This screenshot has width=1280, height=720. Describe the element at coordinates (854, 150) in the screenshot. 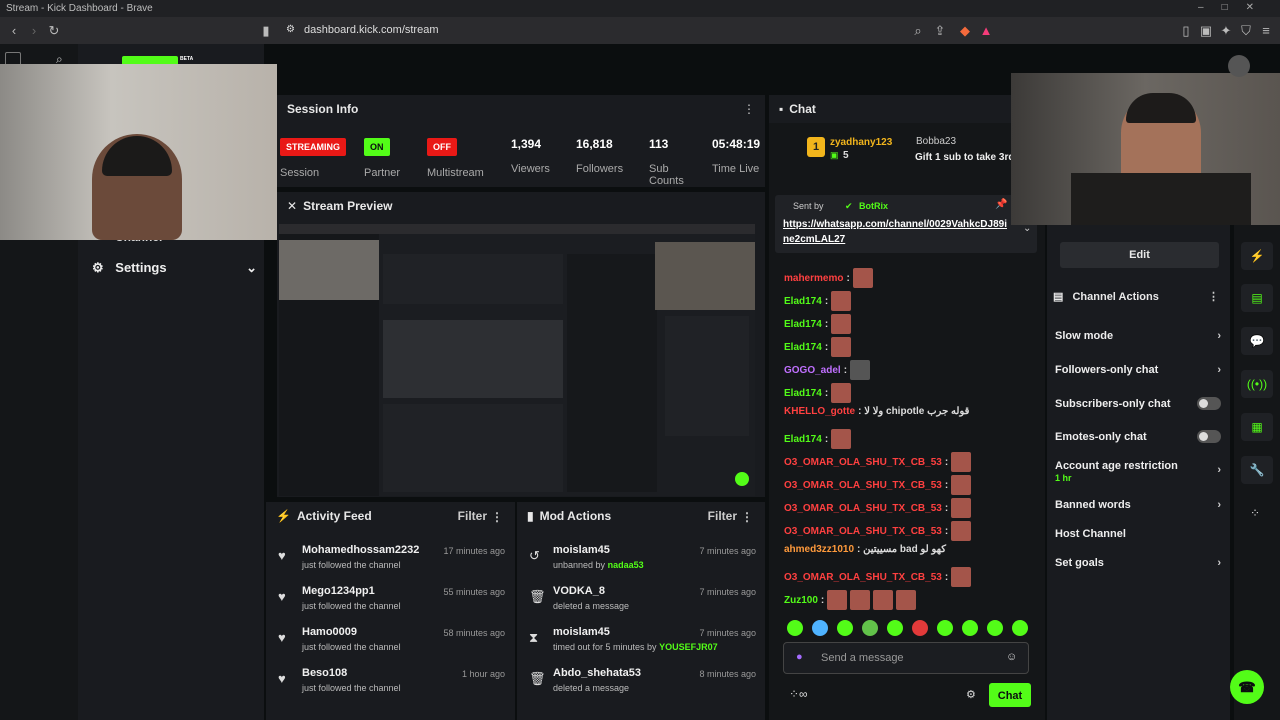

I see `top-gifter: 1 zyadhany123 ▣ 5` at that location.